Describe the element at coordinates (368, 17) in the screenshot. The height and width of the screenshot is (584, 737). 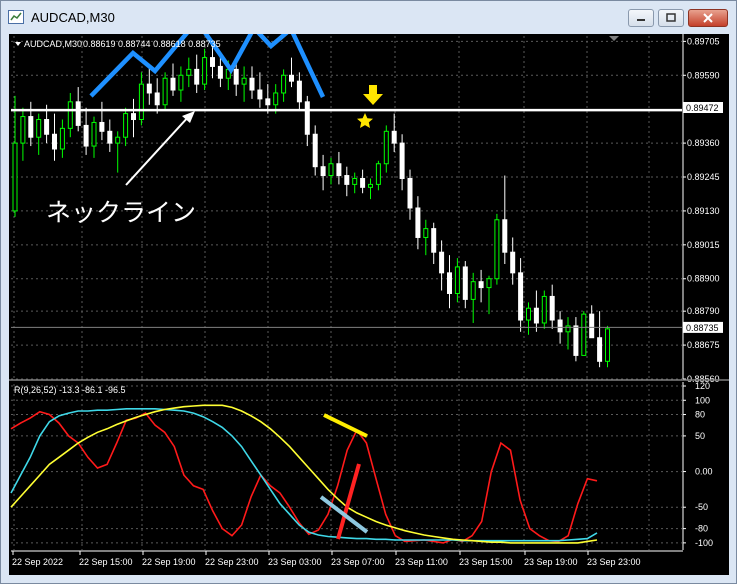
I see `title-bar: AUDCAD,M30` at that location.